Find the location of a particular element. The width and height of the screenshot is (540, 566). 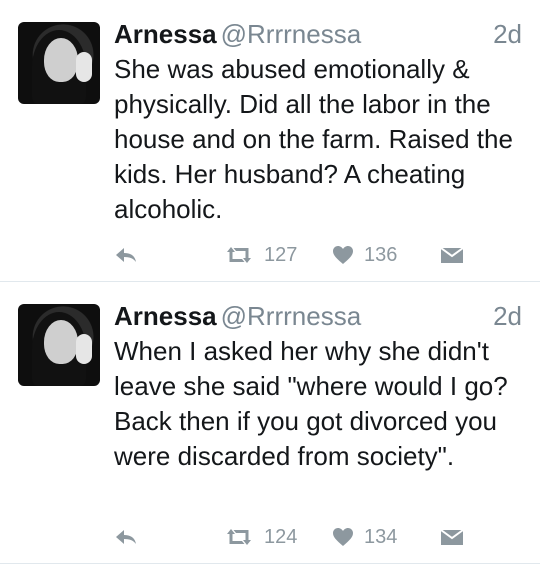

retweet-count: 124 is located at coordinates (281, 536).